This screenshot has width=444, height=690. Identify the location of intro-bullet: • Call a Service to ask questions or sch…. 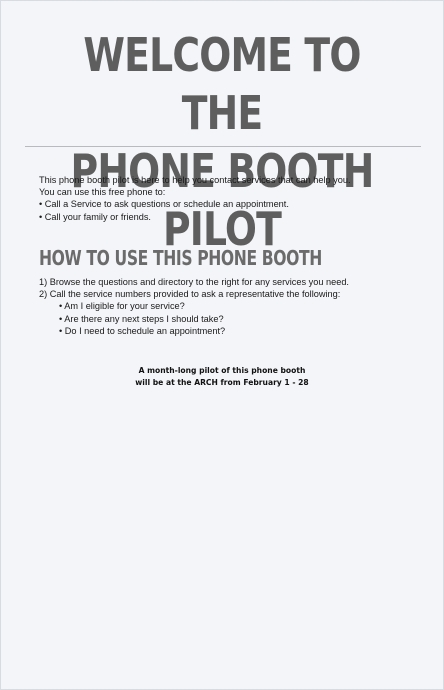
(164, 204).